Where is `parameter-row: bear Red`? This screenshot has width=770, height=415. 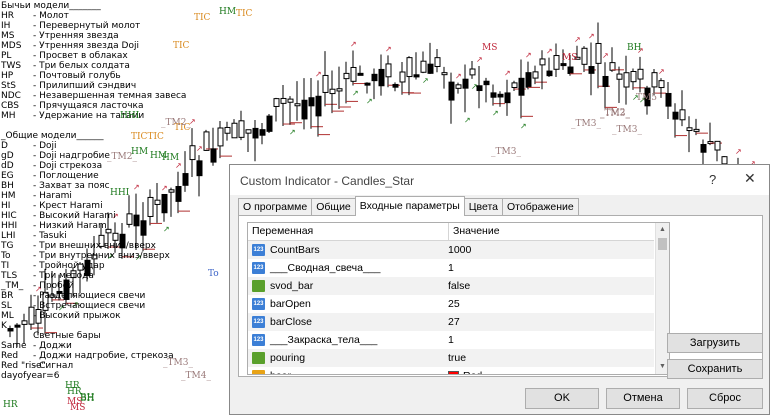
parameter-row: bear Red is located at coordinates (451, 370).